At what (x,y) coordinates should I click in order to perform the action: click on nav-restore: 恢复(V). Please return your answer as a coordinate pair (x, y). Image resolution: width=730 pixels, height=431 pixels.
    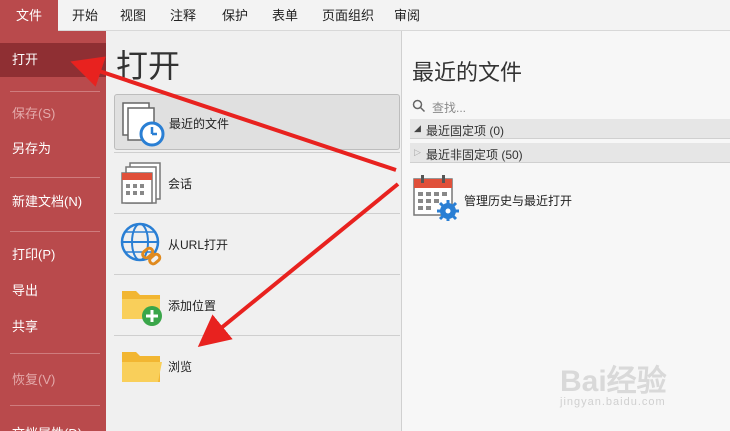
    Looking at the image, I should click on (53, 380).